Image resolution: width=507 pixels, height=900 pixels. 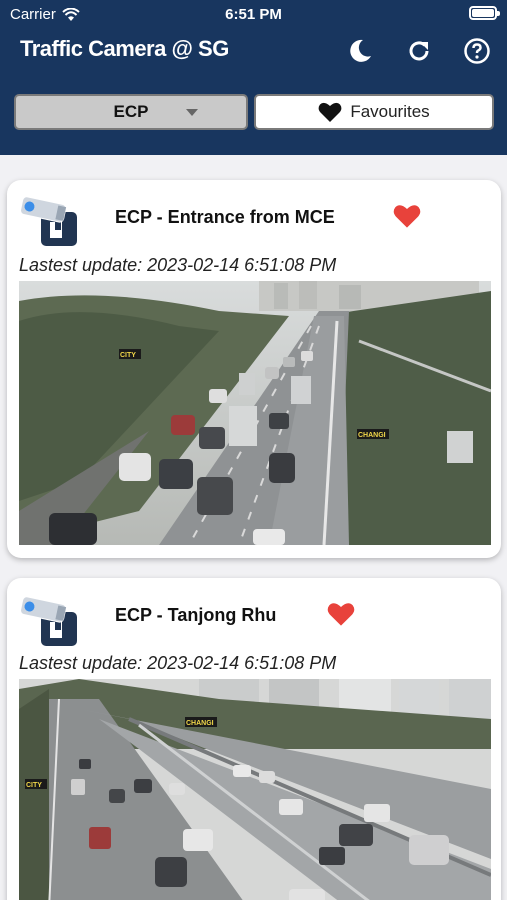 What do you see at coordinates (330, 112) in the screenshot?
I see `heart-icon` at bounding box center [330, 112].